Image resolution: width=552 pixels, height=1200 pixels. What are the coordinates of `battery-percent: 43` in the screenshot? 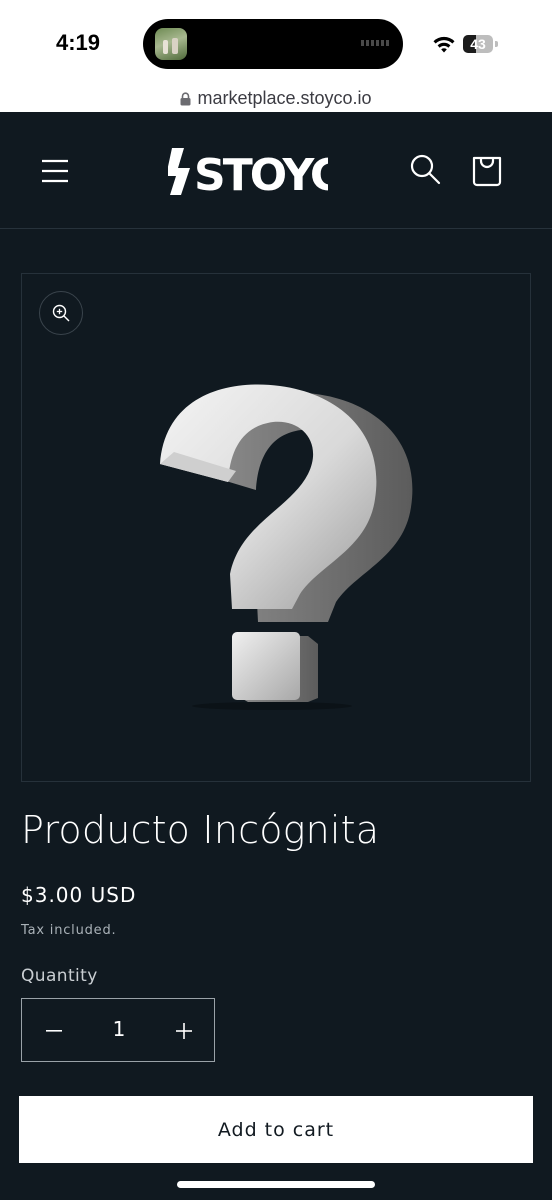 It's located at (478, 44).